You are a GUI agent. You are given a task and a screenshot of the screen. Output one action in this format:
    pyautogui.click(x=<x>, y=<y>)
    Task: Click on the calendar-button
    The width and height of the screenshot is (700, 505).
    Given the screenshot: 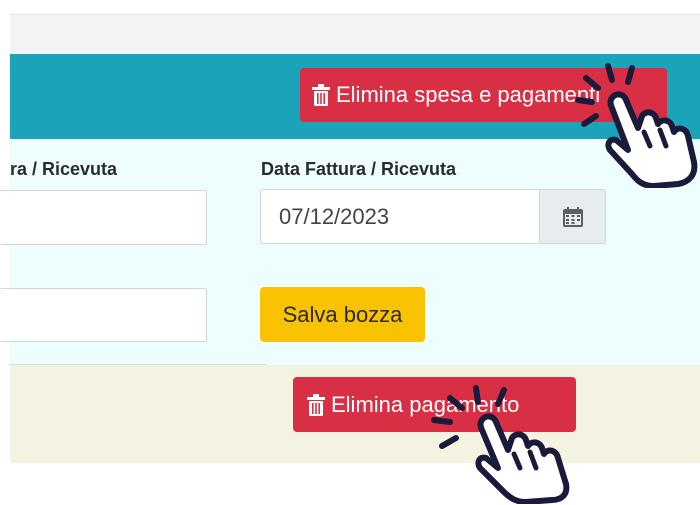 What is the action you would take?
    pyautogui.click(x=572, y=216)
    